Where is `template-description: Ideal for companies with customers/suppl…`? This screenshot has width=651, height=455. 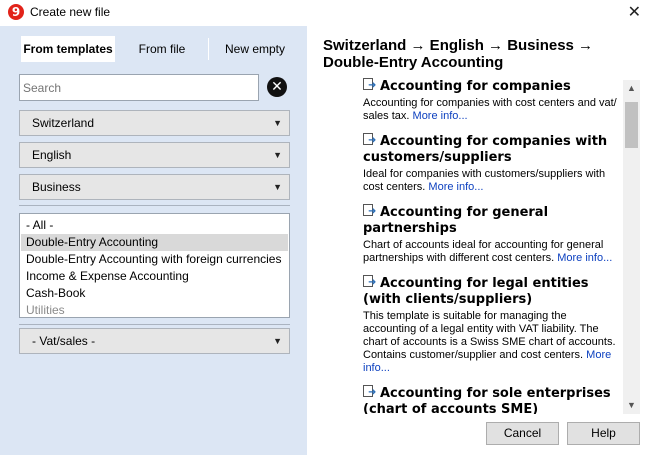 template-description: Ideal for companies with customers/suppl… is located at coordinates (490, 181).